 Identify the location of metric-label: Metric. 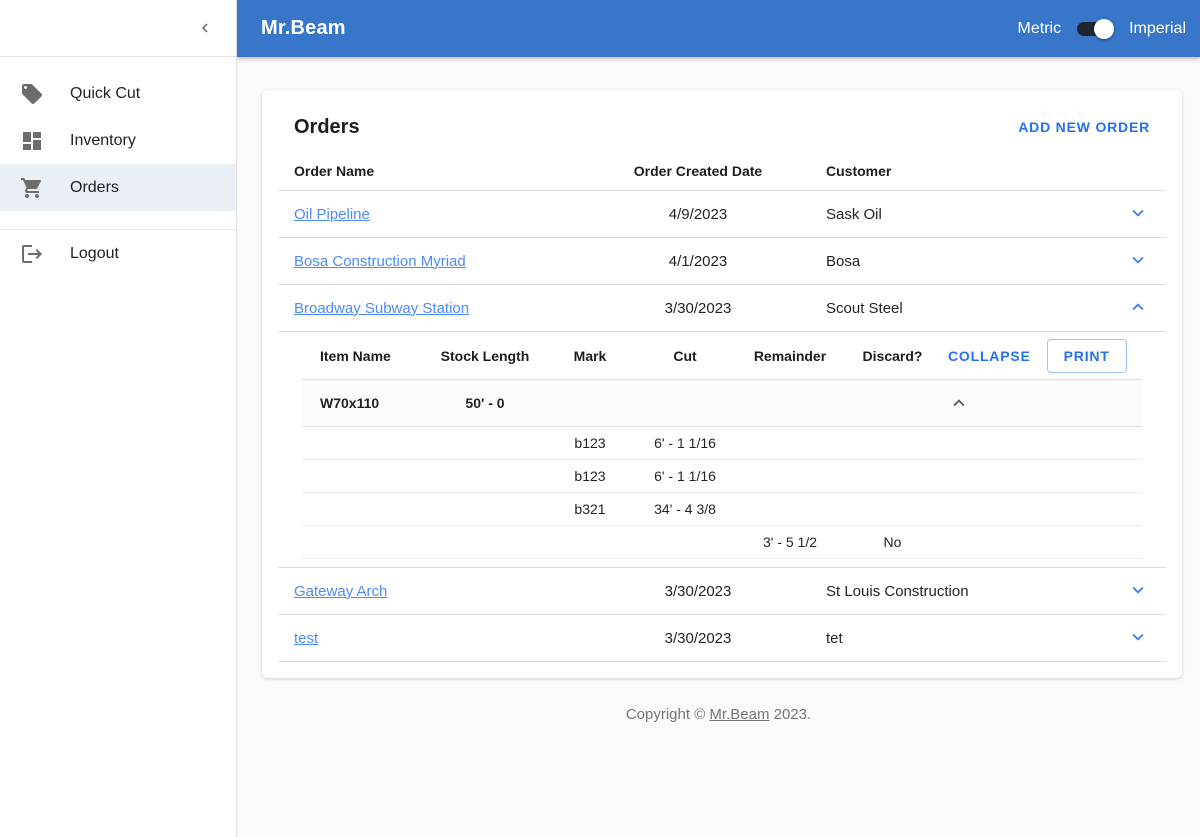
(1039, 28).